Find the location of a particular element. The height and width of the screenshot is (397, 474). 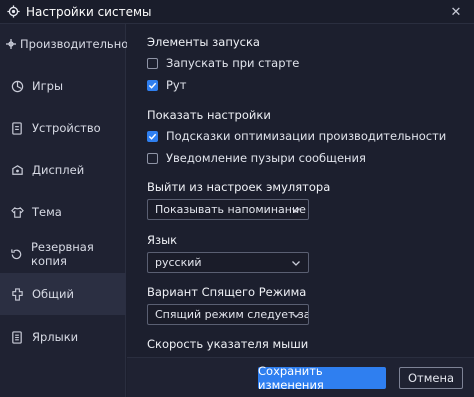

language-value: русский is located at coordinates (178, 262).